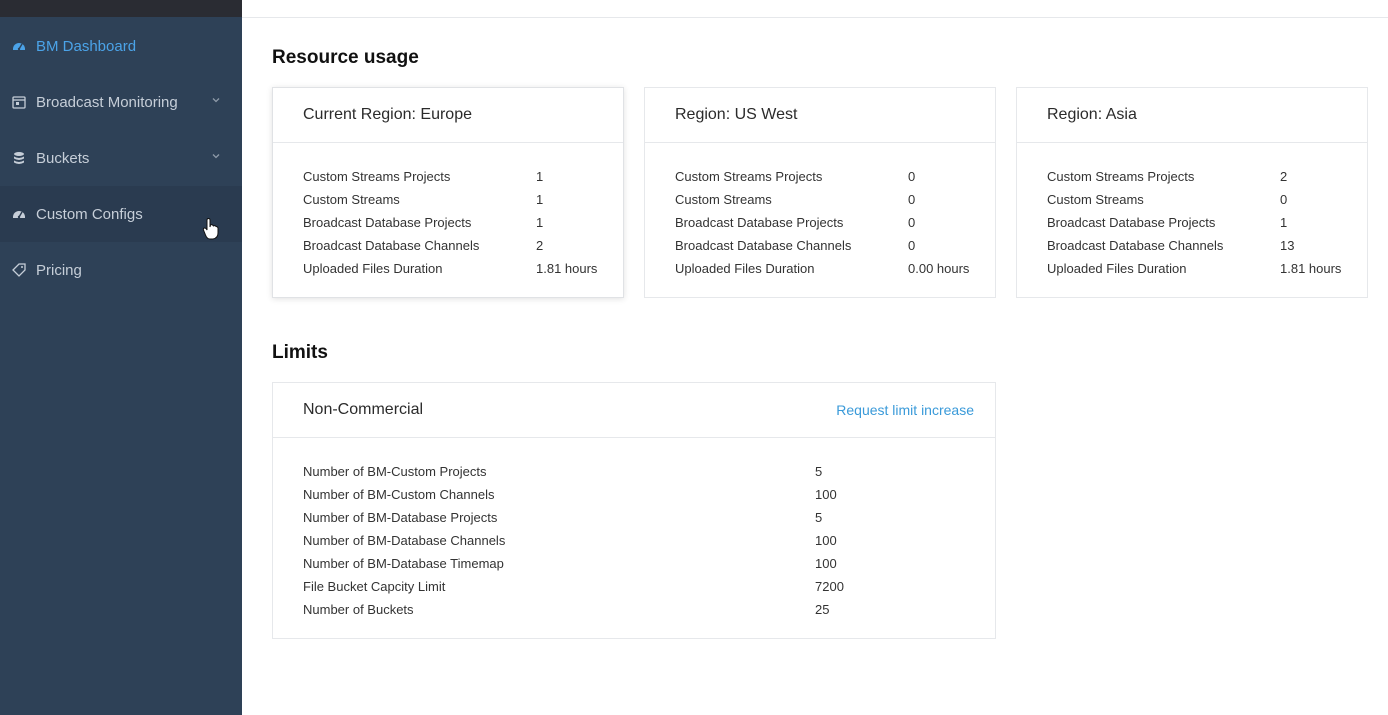 The width and height of the screenshot is (1388, 715). What do you see at coordinates (19, 158) in the screenshot?
I see `database-icon` at bounding box center [19, 158].